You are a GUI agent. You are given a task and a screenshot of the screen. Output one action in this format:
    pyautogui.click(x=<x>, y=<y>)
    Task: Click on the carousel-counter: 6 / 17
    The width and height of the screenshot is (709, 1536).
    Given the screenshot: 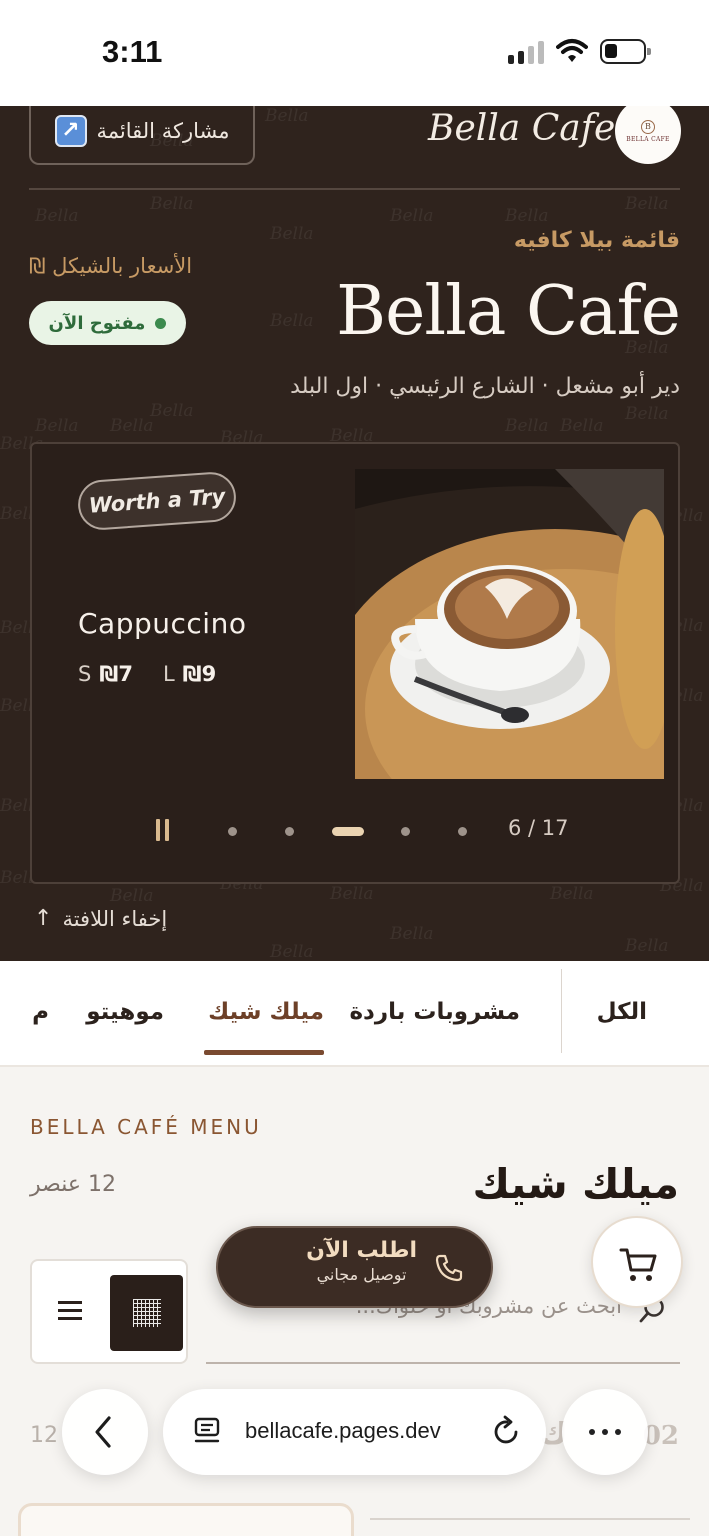 What is the action you would take?
    pyautogui.click(x=538, y=828)
    